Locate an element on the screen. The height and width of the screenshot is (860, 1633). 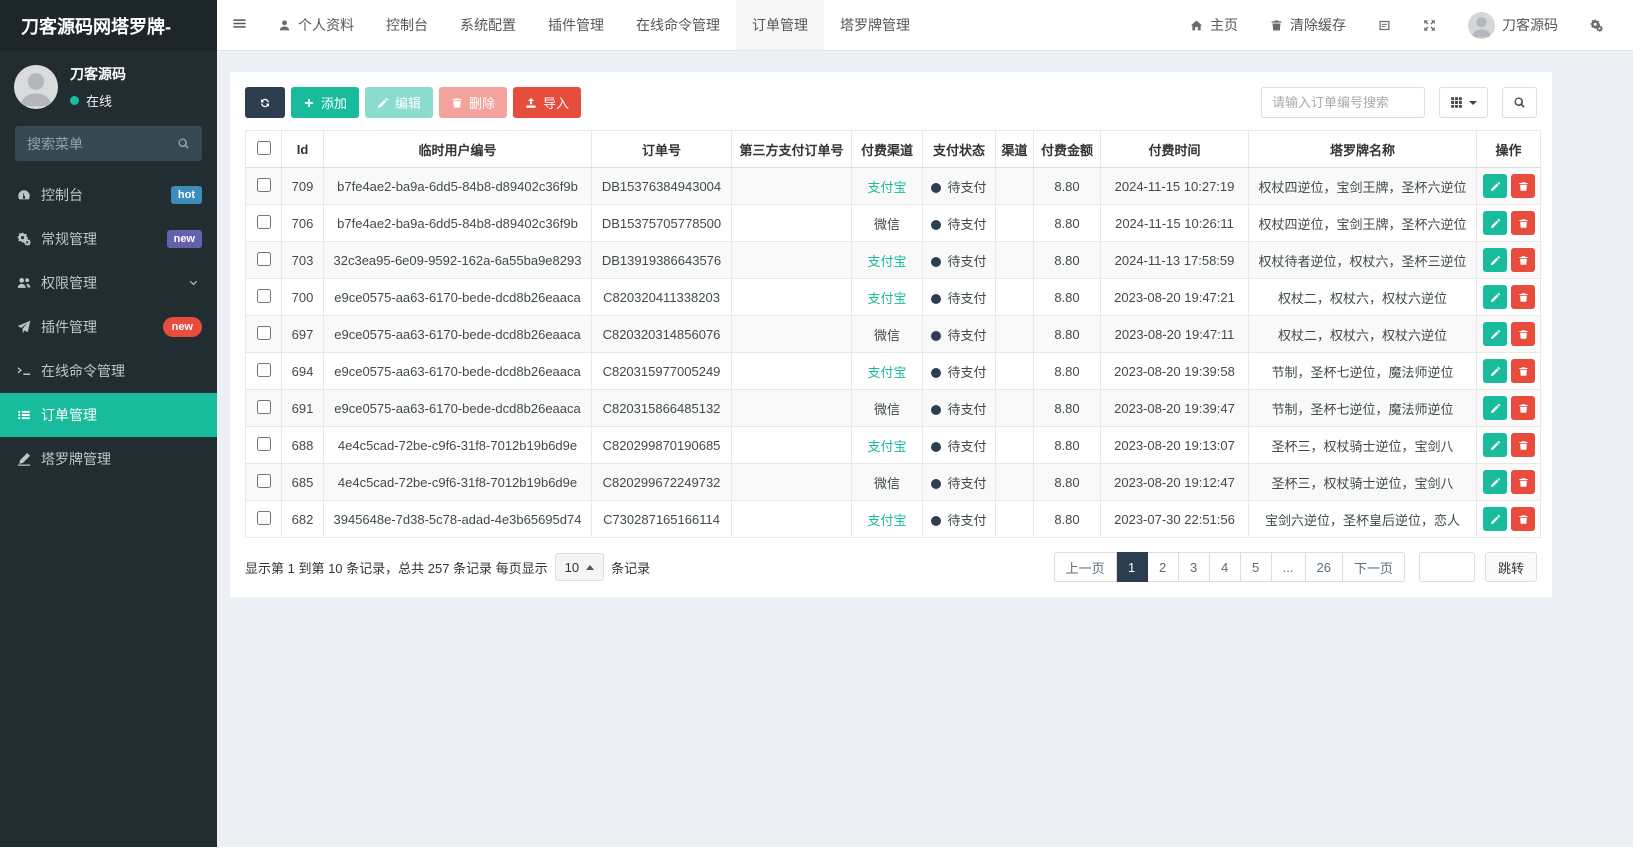
select-all-checkbox is located at coordinates (263, 147).